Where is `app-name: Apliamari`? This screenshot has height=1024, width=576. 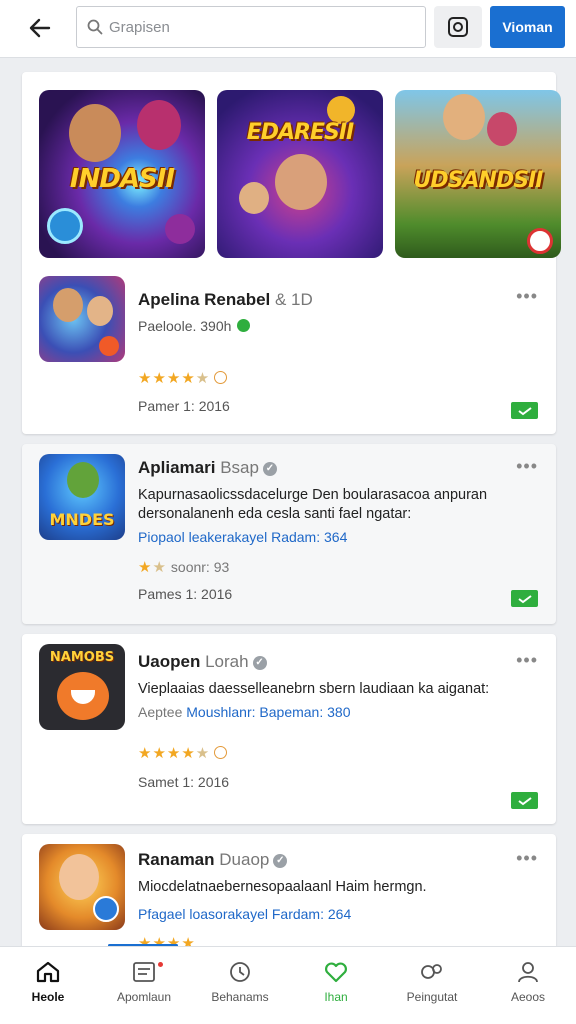 app-name: Apliamari is located at coordinates (177, 467).